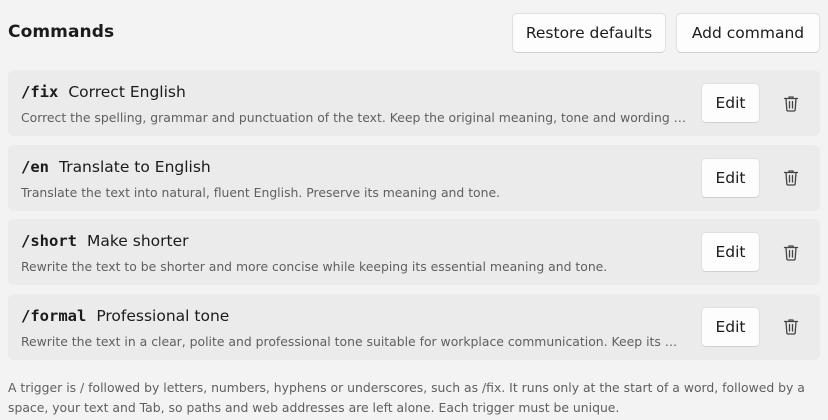 The image size is (828, 420). What do you see at coordinates (589, 33) in the screenshot?
I see `restore-defaults-button: Restore defaults` at bounding box center [589, 33].